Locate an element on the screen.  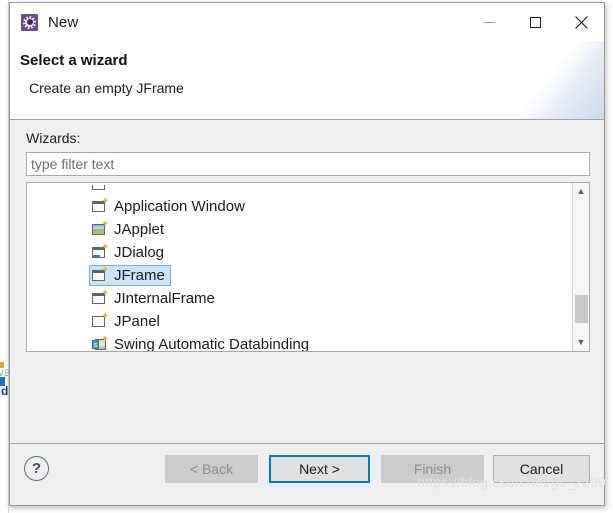
scroll-down-button: ▼ is located at coordinates (581, 342).